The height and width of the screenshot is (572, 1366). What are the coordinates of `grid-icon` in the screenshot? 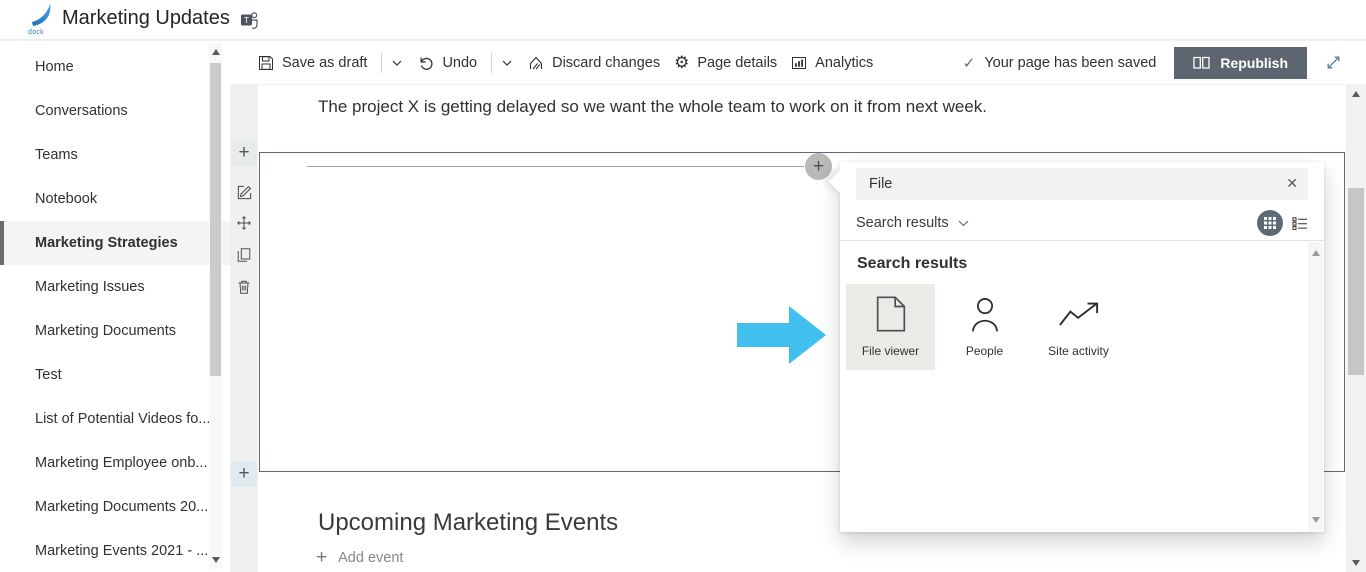 It's located at (1270, 223).